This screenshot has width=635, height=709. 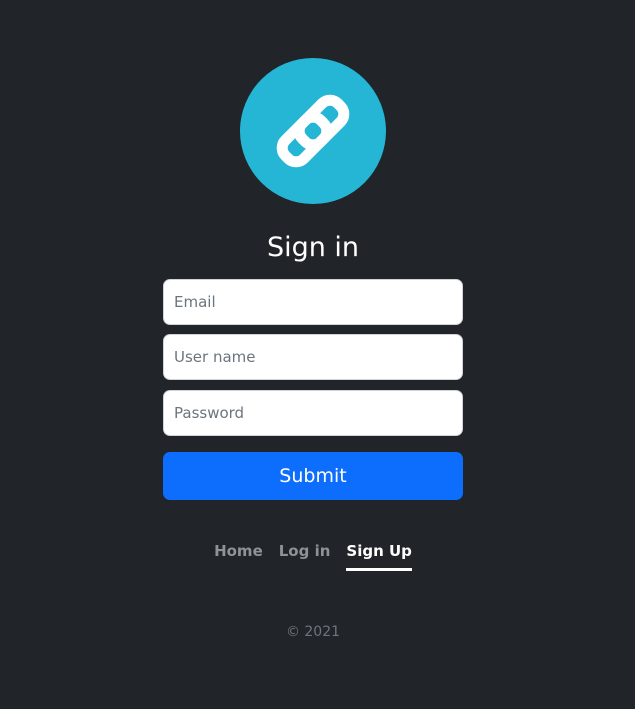 I want to click on nav-link-login: Log in, so click(x=305, y=556).